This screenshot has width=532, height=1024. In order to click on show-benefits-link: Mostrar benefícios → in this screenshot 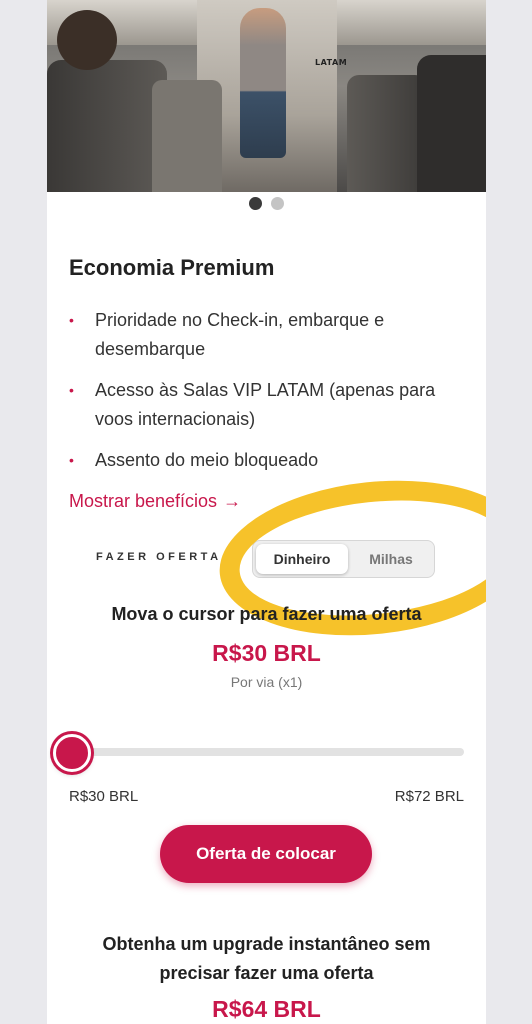, I will do `click(155, 501)`.